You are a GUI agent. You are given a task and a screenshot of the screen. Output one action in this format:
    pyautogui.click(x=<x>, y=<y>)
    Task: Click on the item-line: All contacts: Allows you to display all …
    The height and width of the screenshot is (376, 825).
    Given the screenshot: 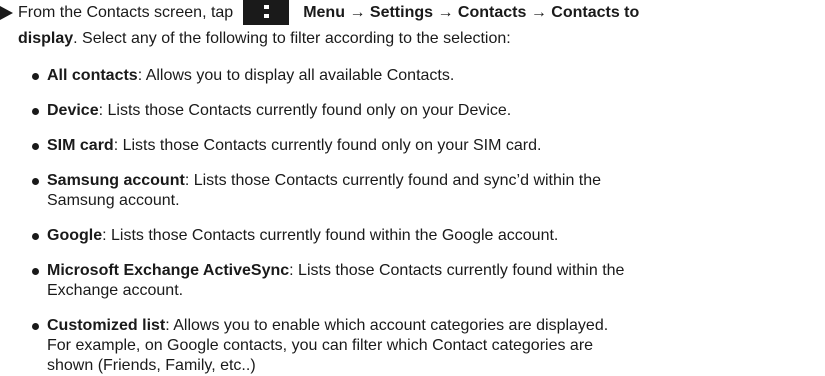 What is the action you would take?
    pyautogui.click(x=432, y=76)
    